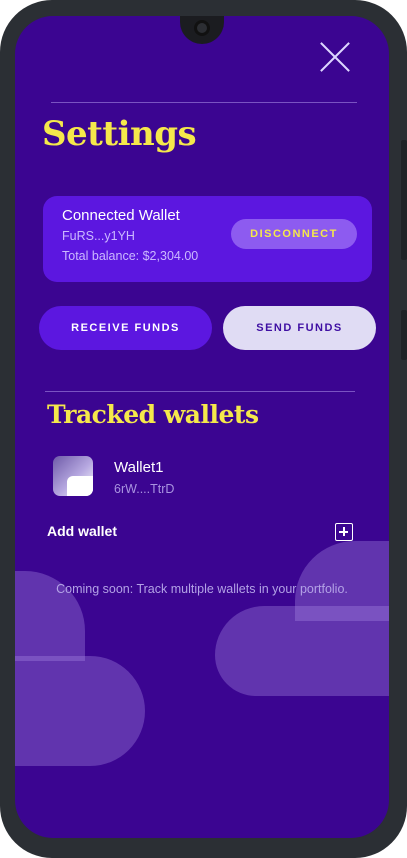 Image resolution: width=407 pixels, height=858 pixels. What do you see at coordinates (294, 234) in the screenshot?
I see `disconnect-button: DISCONNECT` at bounding box center [294, 234].